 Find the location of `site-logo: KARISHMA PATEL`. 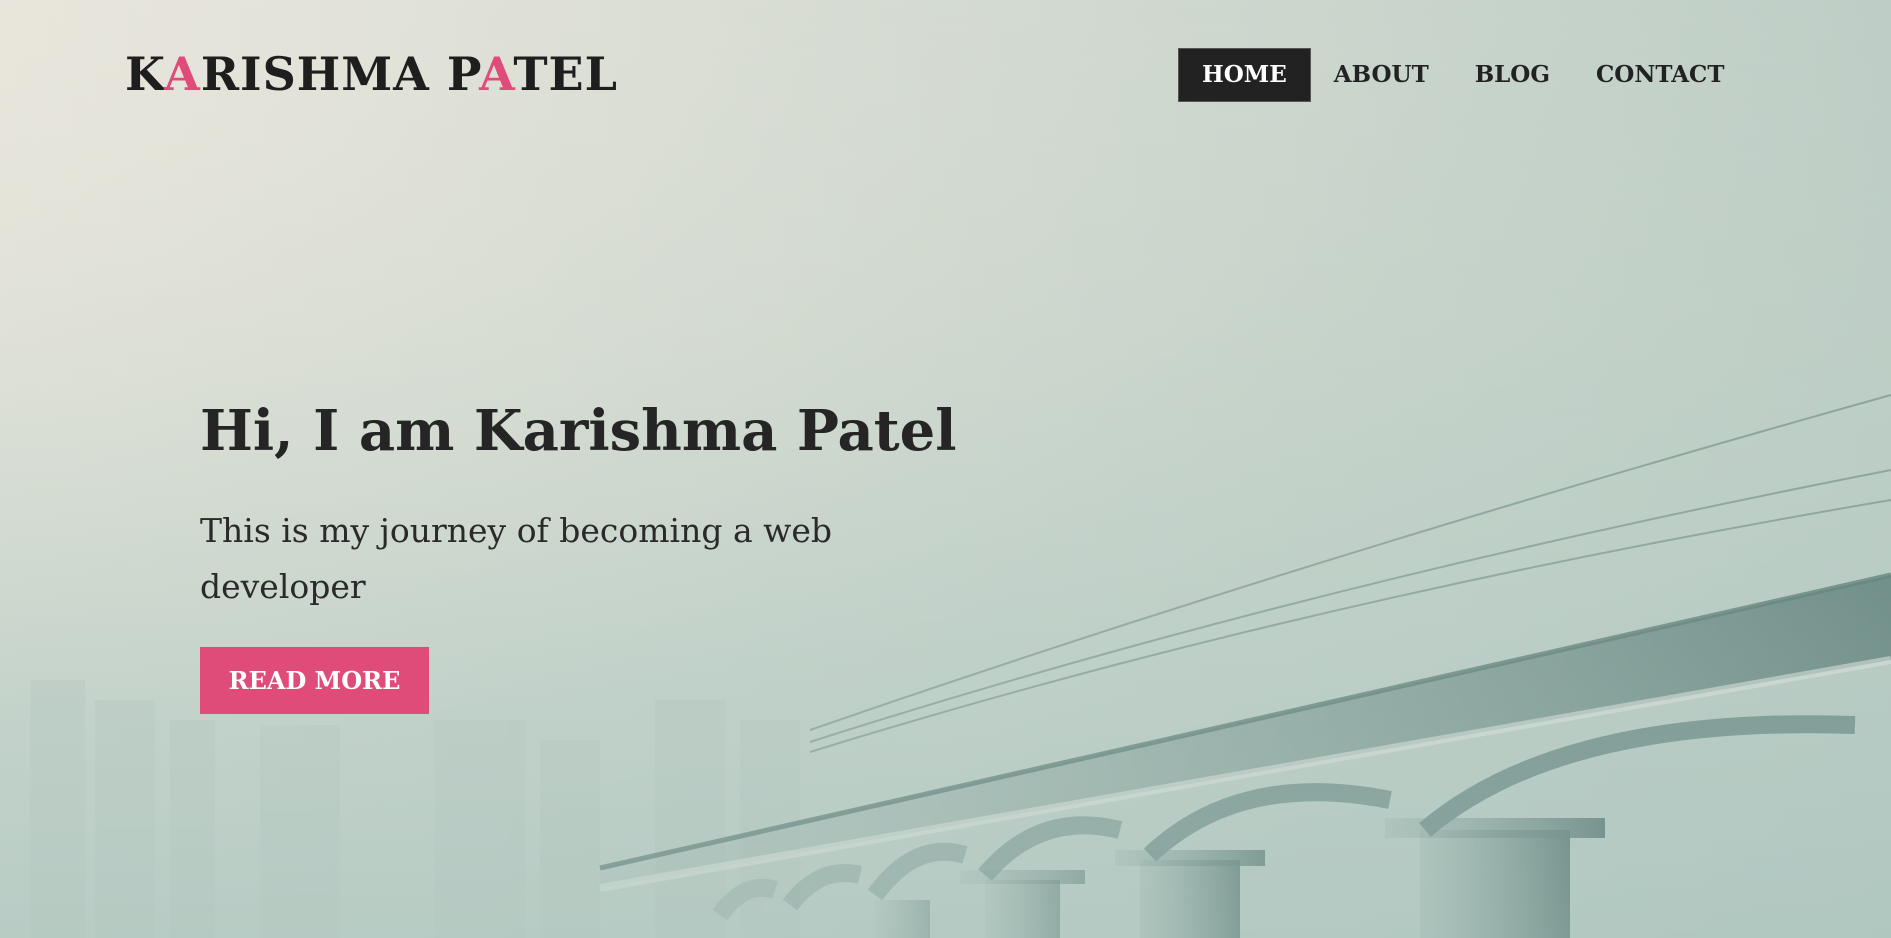

site-logo: KARISHMA PATEL is located at coordinates (371, 74).